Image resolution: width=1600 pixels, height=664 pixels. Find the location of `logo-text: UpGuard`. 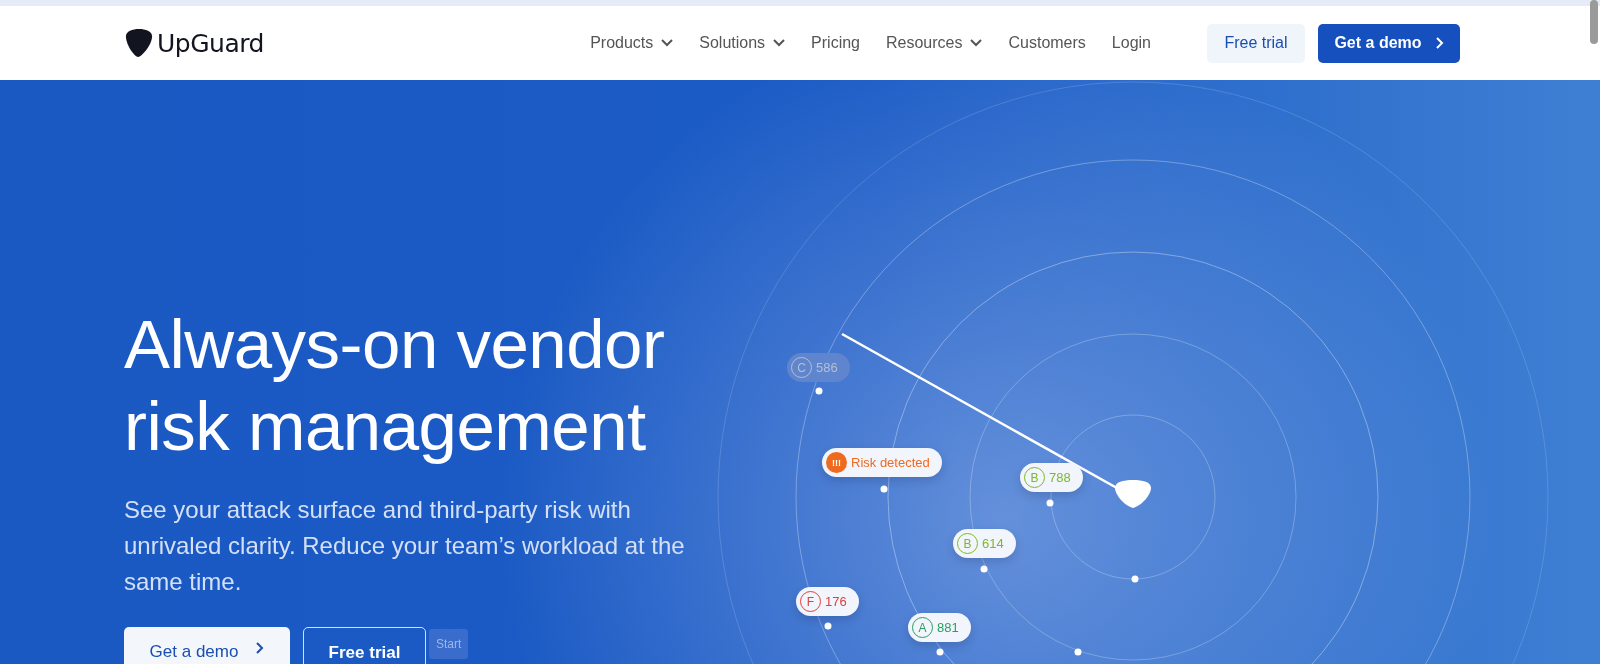

logo-text: UpGuard is located at coordinates (210, 43).